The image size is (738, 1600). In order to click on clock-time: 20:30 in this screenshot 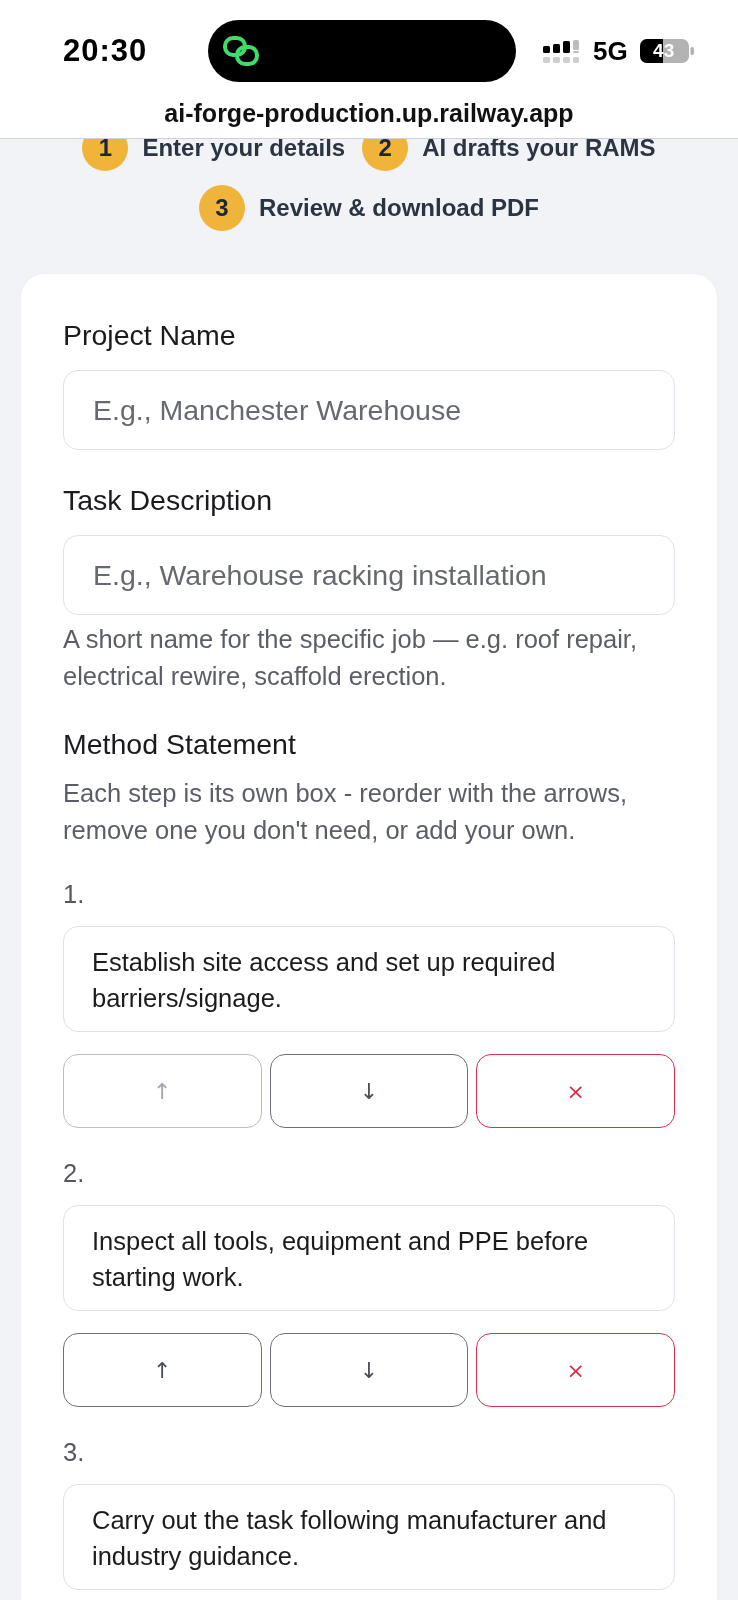, I will do `click(105, 51)`.